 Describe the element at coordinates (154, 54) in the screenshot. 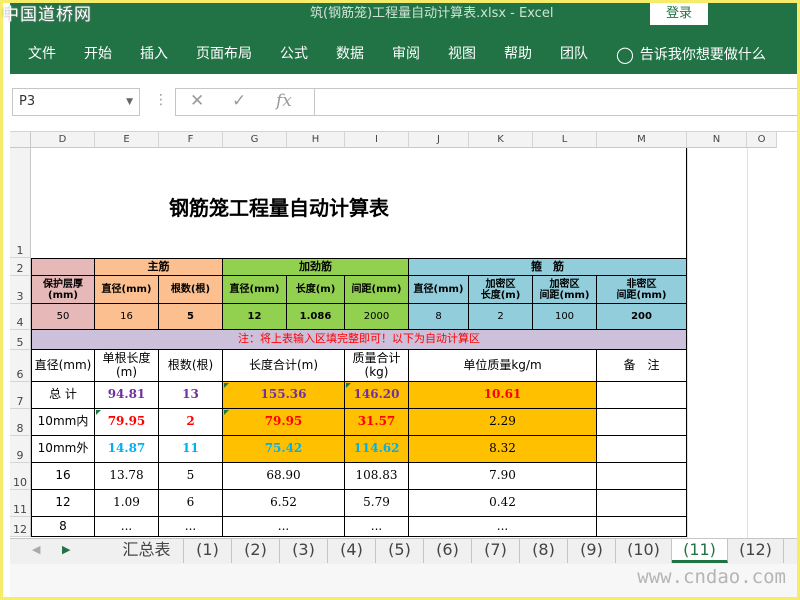

I see `ribbon-tab-insert: 插入` at that location.